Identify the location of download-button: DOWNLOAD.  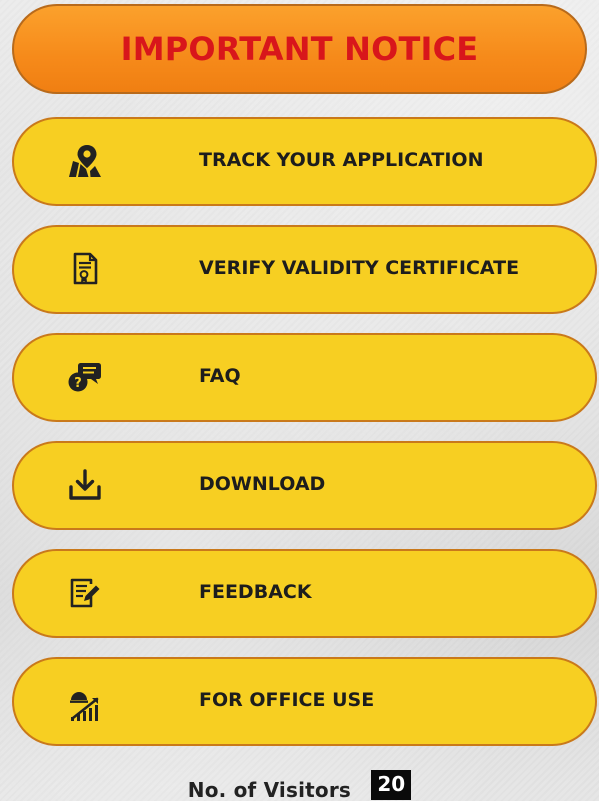
(304, 485).